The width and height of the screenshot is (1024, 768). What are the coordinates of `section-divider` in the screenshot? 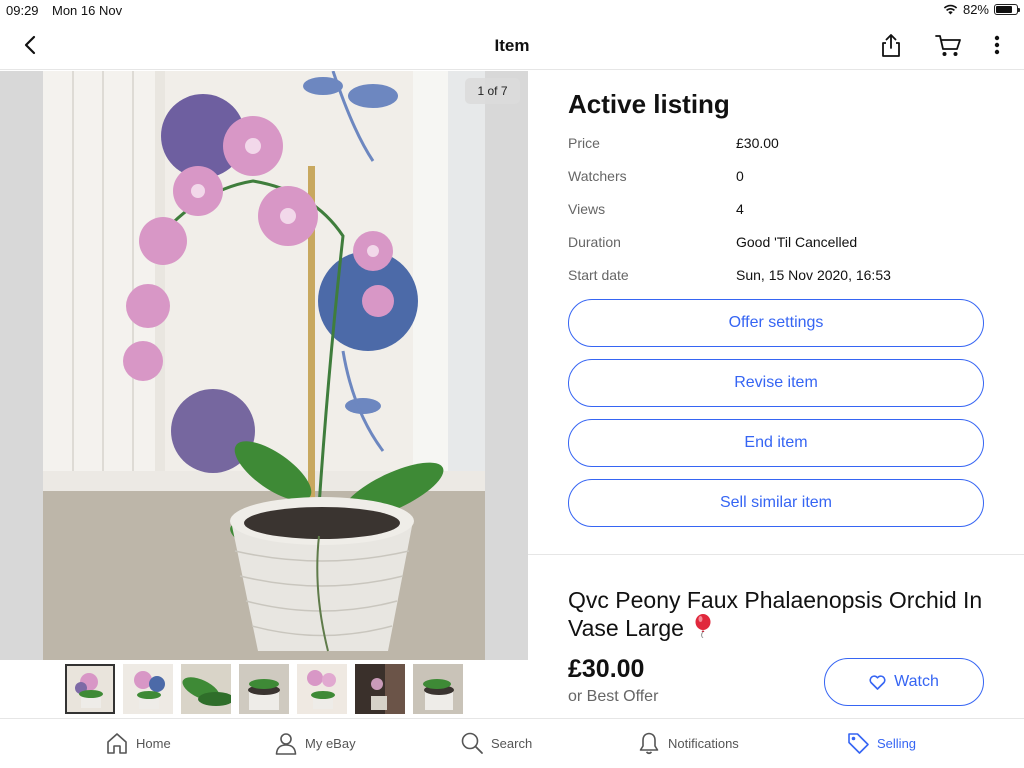 It's located at (776, 554).